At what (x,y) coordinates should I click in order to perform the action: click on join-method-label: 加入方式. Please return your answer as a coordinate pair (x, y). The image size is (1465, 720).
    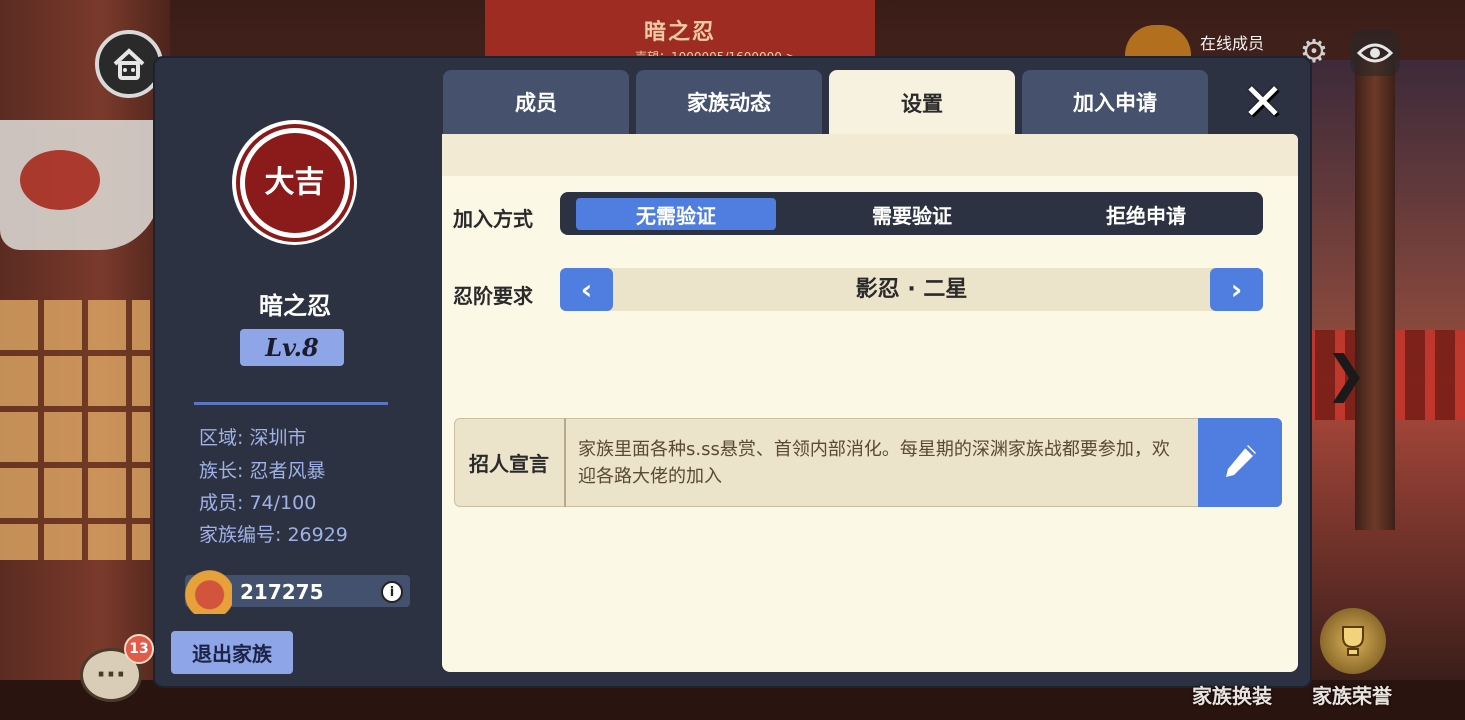
    Looking at the image, I should click on (493, 219).